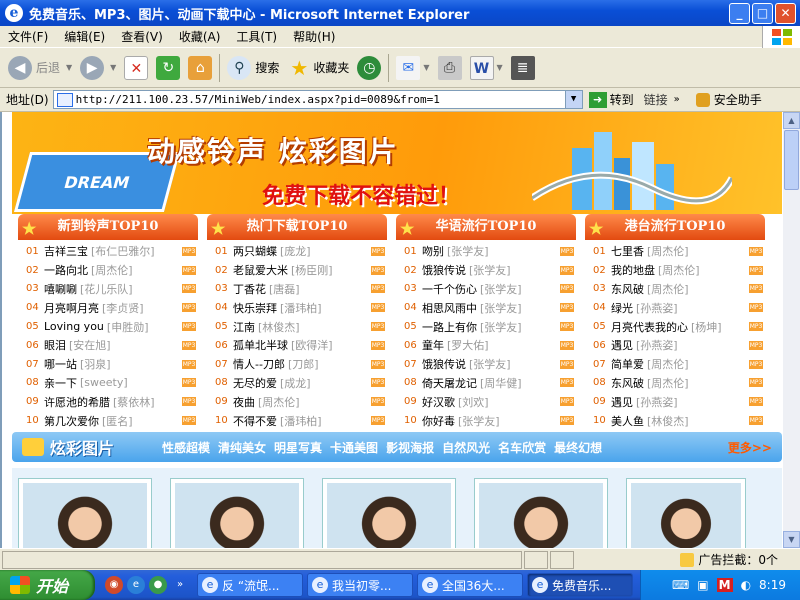 This screenshot has width=800, height=600. Describe the element at coordinates (489, 345) in the screenshot. I see `song-row: 06 童年 [罗大佑] MP3` at that location.